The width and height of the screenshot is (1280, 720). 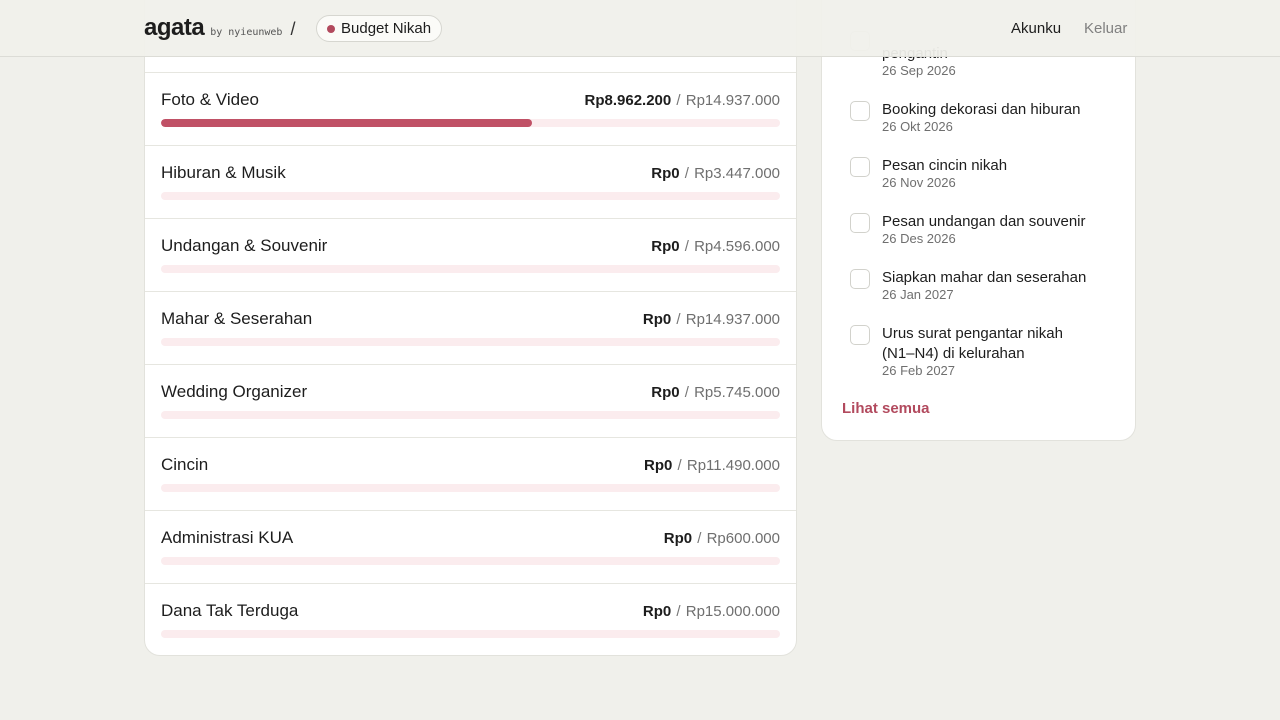 What do you see at coordinates (185, 464) in the screenshot?
I see `category-name: Cincin` at bounding box center [185, 464].